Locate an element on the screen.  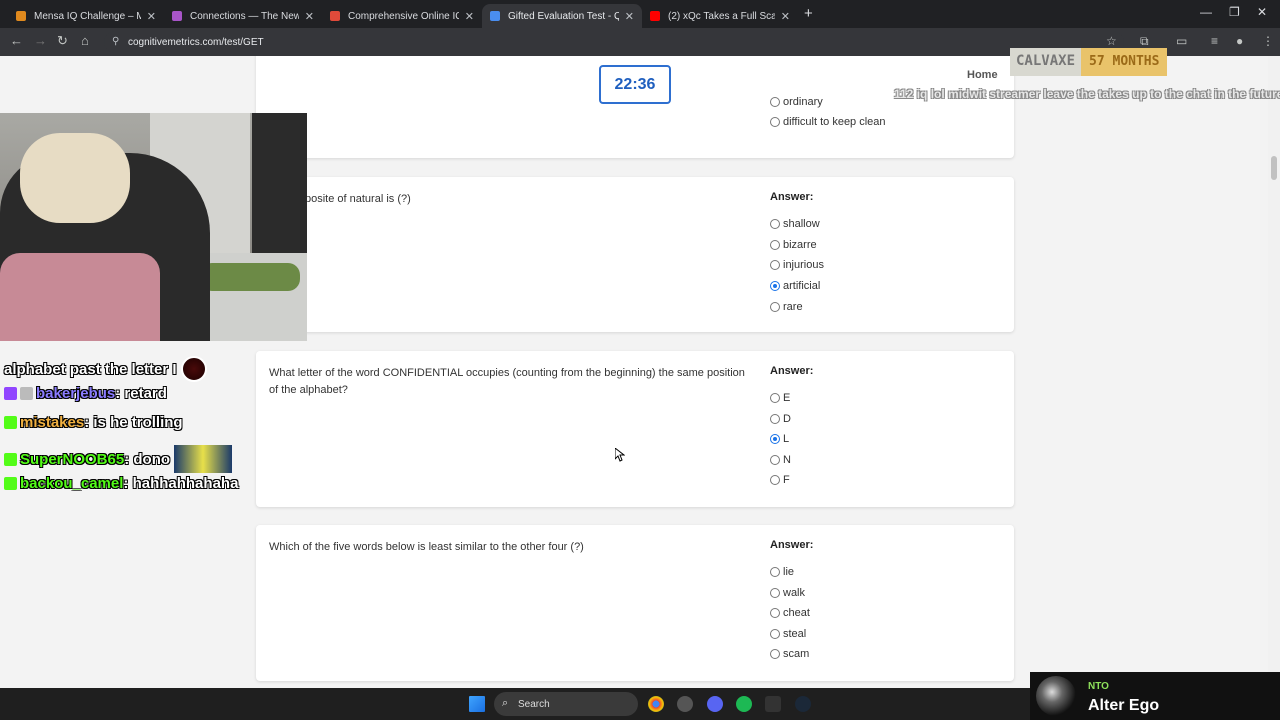
taskbar-search: ⌕ Search is located at coordinates (566, 704).